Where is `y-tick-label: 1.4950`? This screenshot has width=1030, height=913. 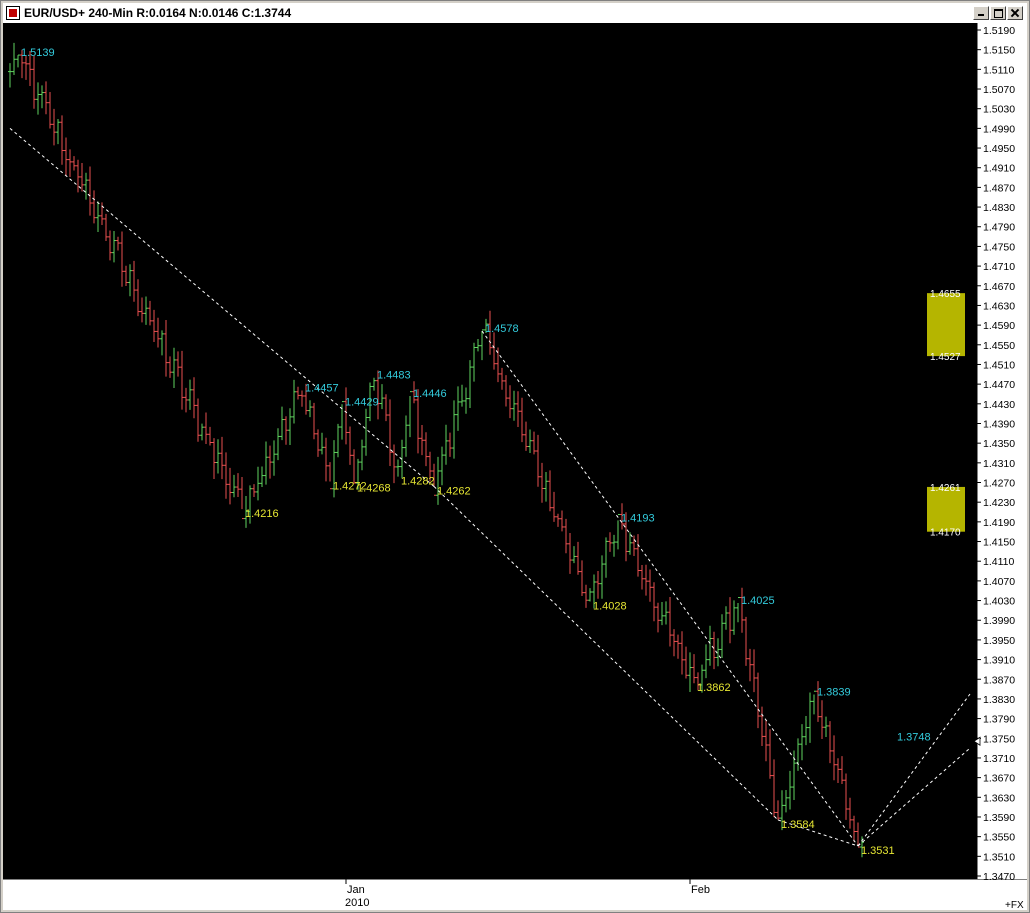
y-tick-label: 1.4950 is located at coordinates (999, 149).